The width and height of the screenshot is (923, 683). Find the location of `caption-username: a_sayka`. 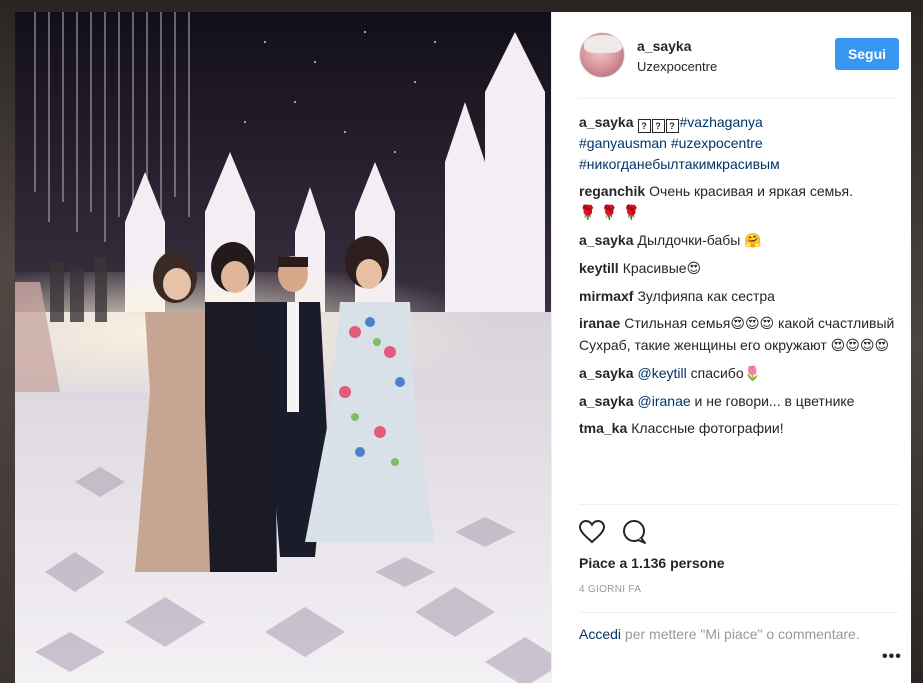

caption-username: a_sayka is located at coordinates (606, 122).